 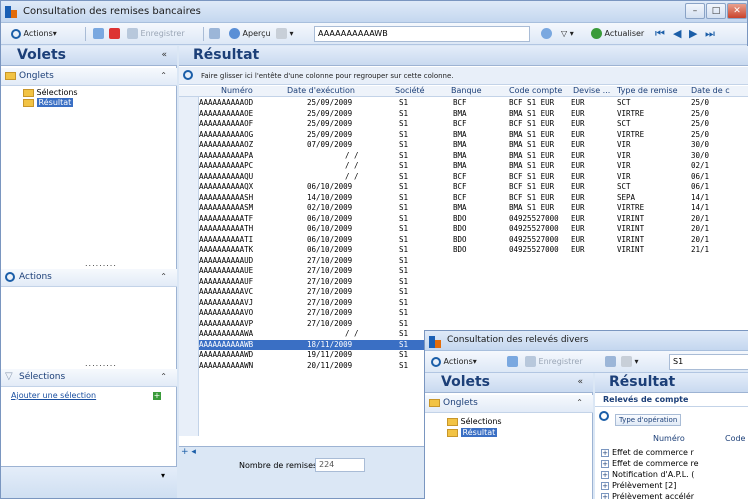 What do you see at coordinates (735, 438) in the screenshot?
I see `col-code-2: Code` at bounding box center [735, 438].